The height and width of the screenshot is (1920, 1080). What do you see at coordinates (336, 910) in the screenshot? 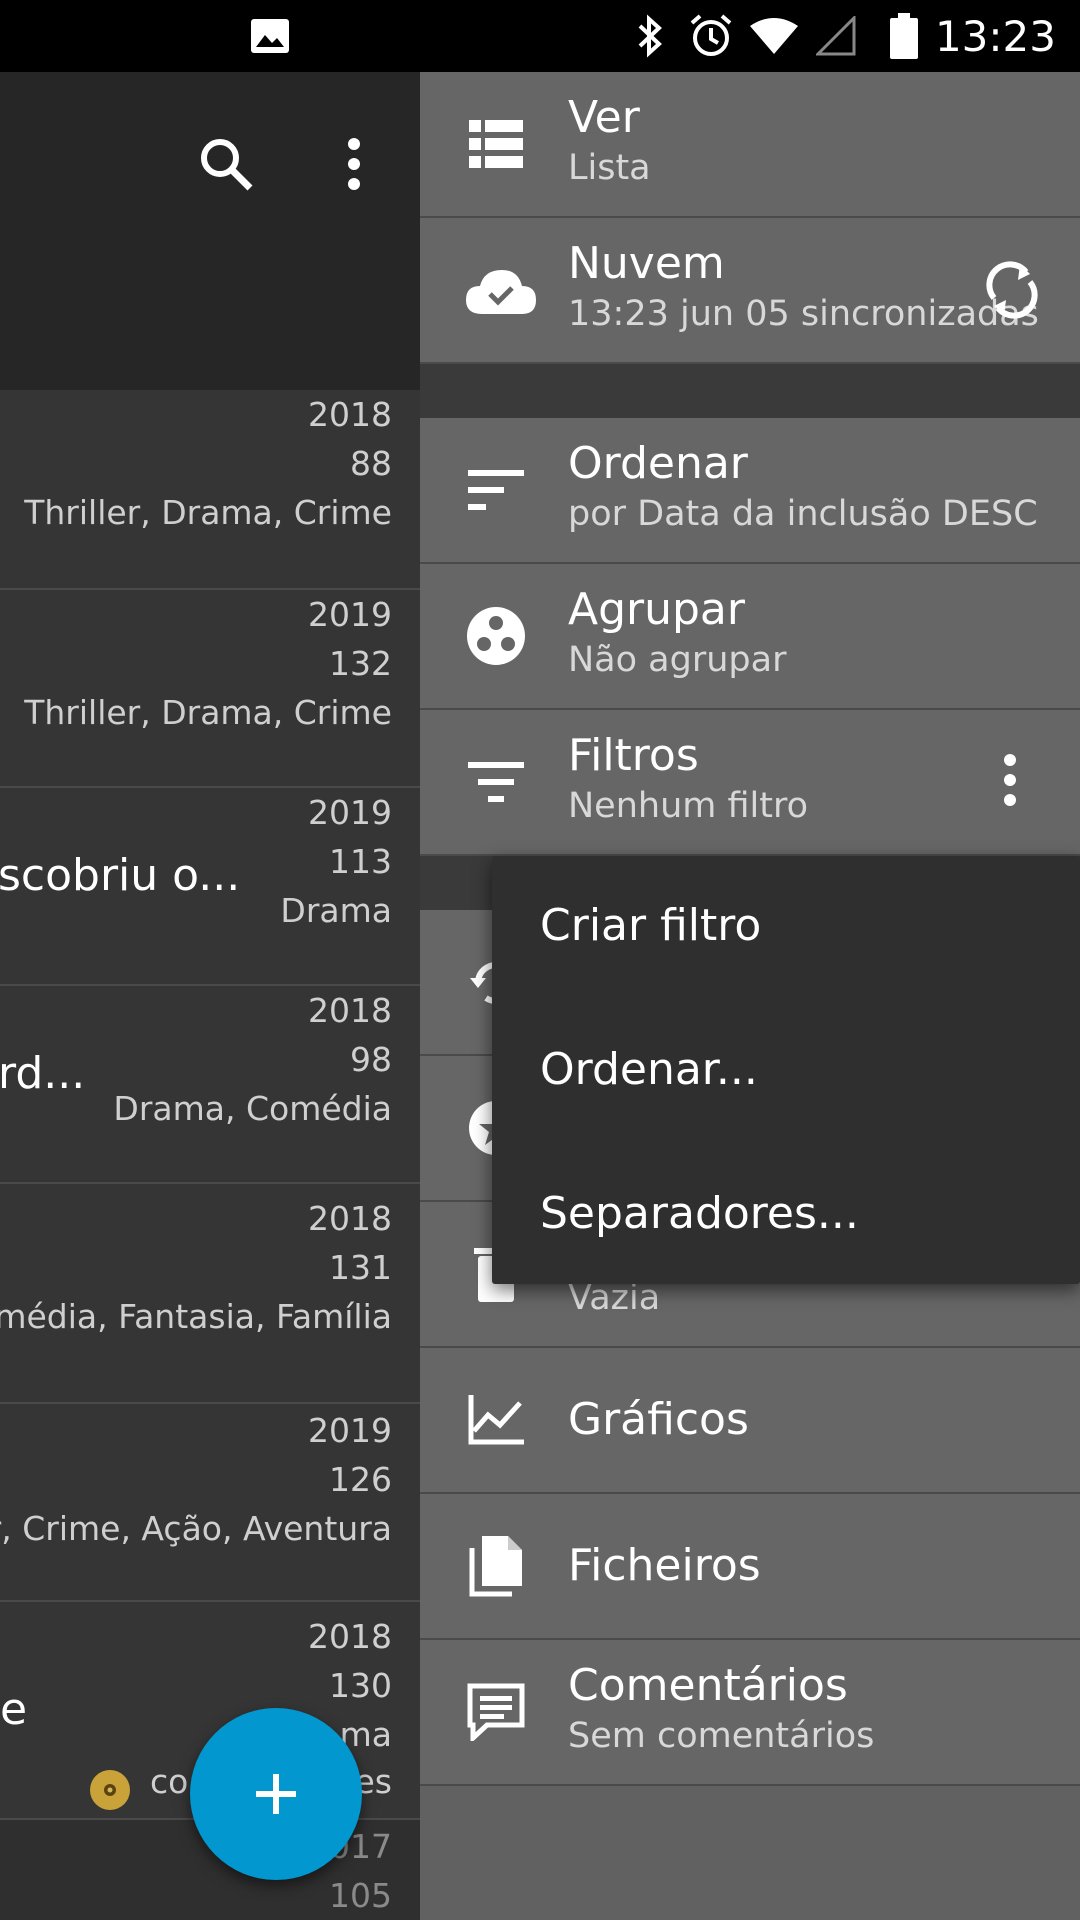
I see `genres: Drama` at bounding box center [336, 910].